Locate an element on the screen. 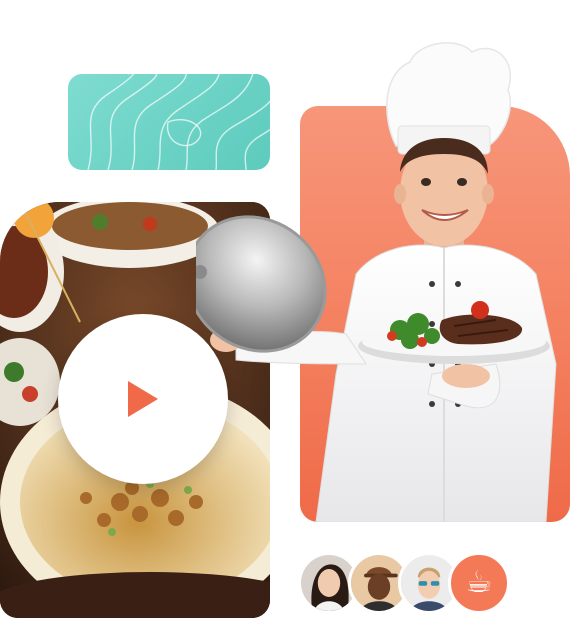 The height and width of the screenshot is (620, 570). coffee-cup-icon: ☕ is located at coordinates (479, 582).